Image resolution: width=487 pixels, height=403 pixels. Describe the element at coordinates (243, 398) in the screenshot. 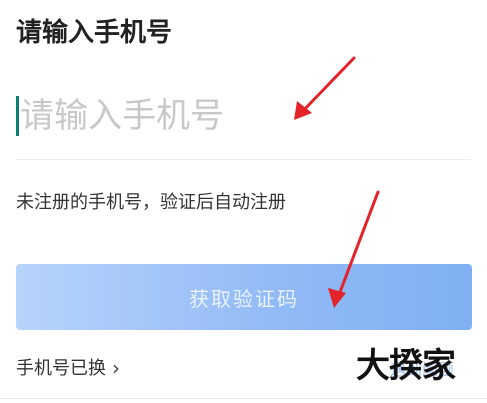

I see `bottom-divider` at that location.